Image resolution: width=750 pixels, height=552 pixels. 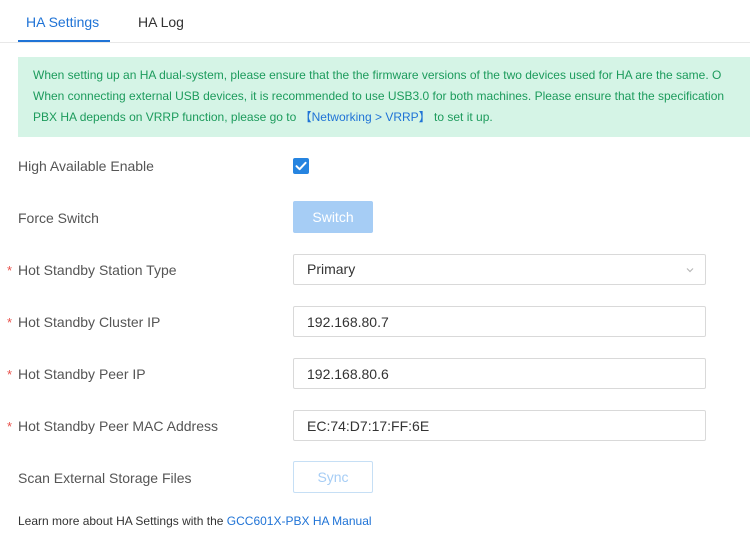 What do you see at coordinates (506, 321) in the screenshot?
I see `cluster-ip-input` at bounding box center [506, 321].